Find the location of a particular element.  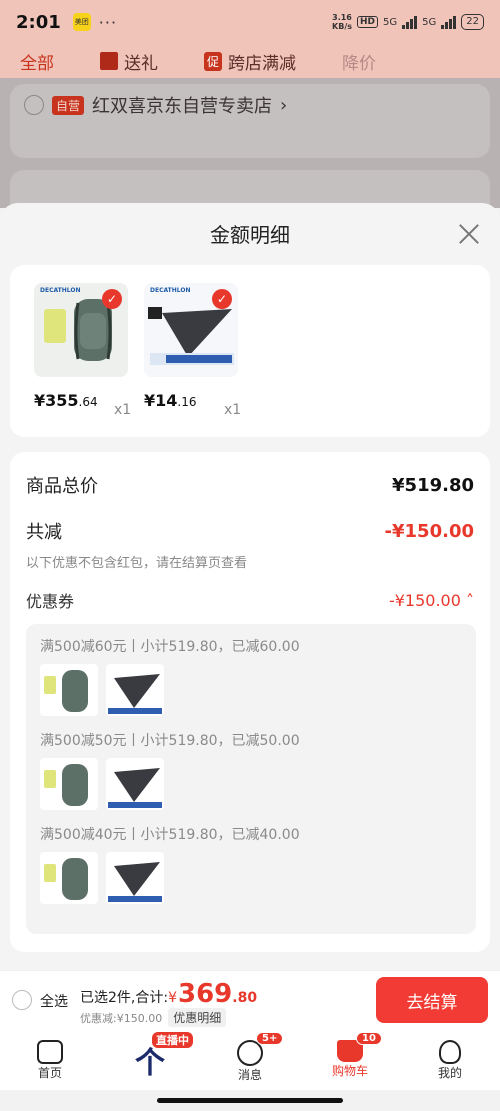

status-right: 3.16 KB/s HD 5G 5G 22 is located at coordinates (408, 22).